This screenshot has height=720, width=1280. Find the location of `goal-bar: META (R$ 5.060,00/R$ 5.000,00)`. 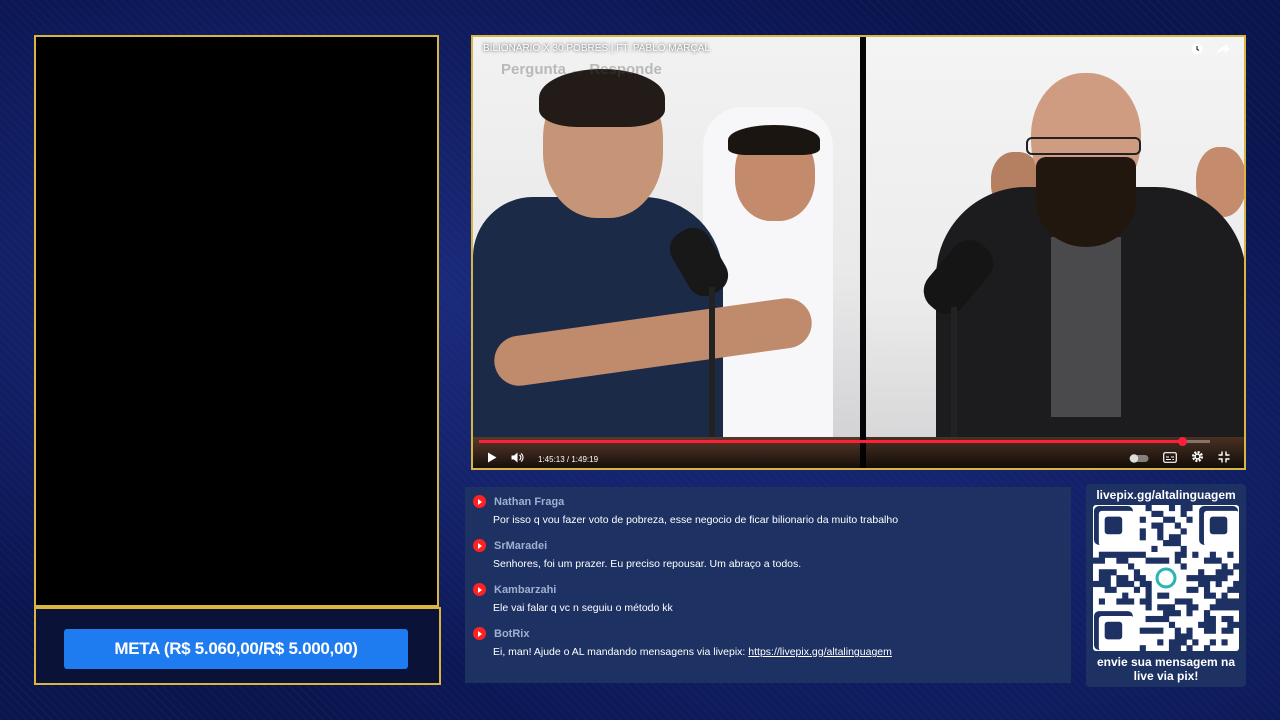

goal-bar: META (R$ 5.060,00/R$ 5.000,00) is located at coordinates (236, 649).